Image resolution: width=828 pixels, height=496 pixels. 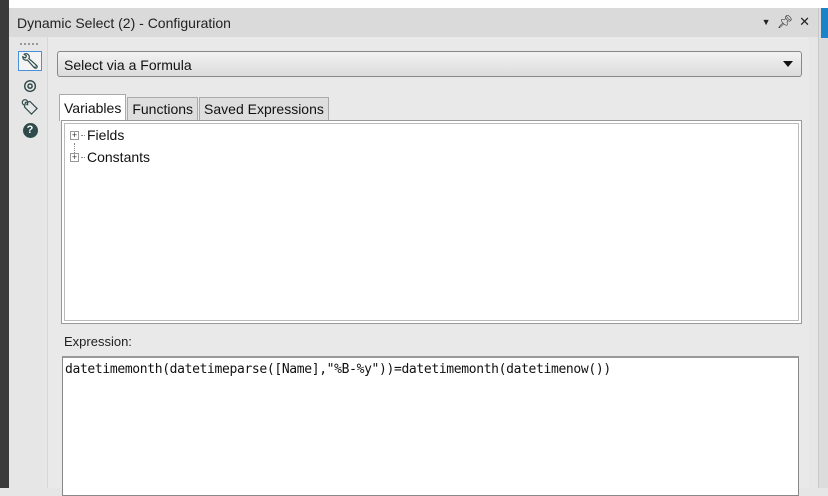 I want to click on tree-item-constants: + Constants, so click(x=110, y=157).